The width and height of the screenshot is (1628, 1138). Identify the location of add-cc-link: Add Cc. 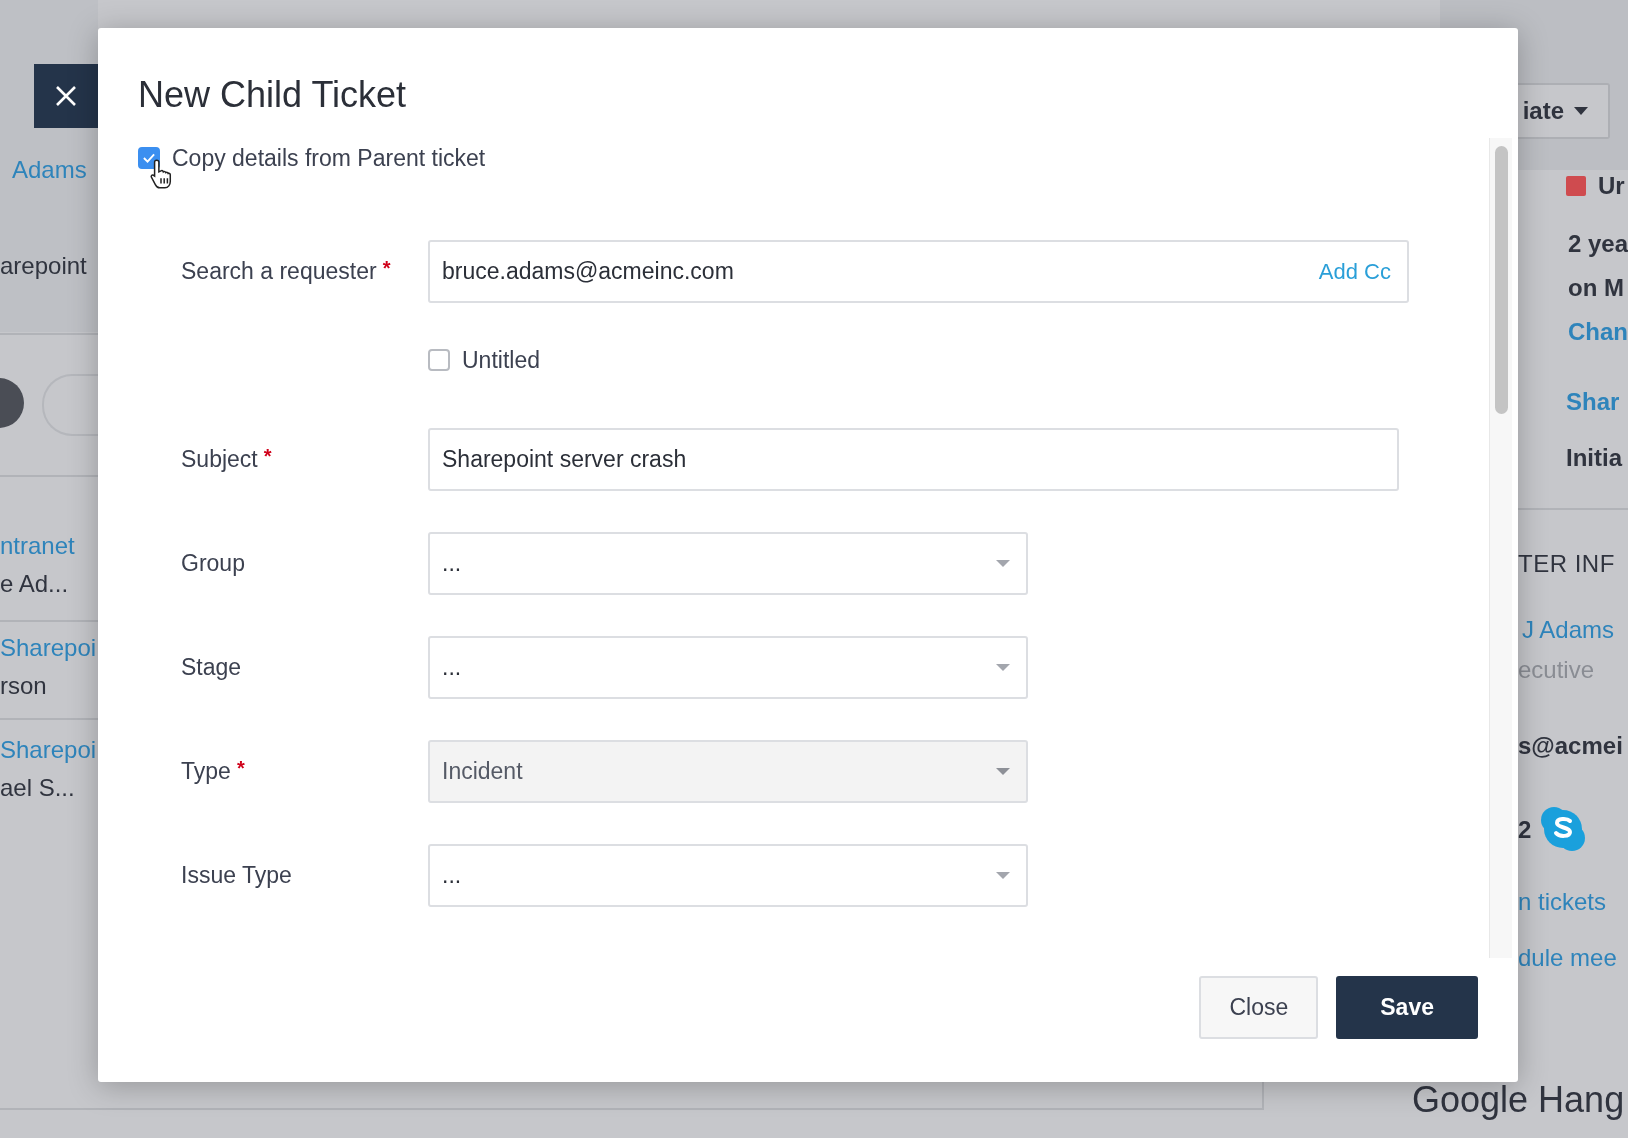
(1354, 271).